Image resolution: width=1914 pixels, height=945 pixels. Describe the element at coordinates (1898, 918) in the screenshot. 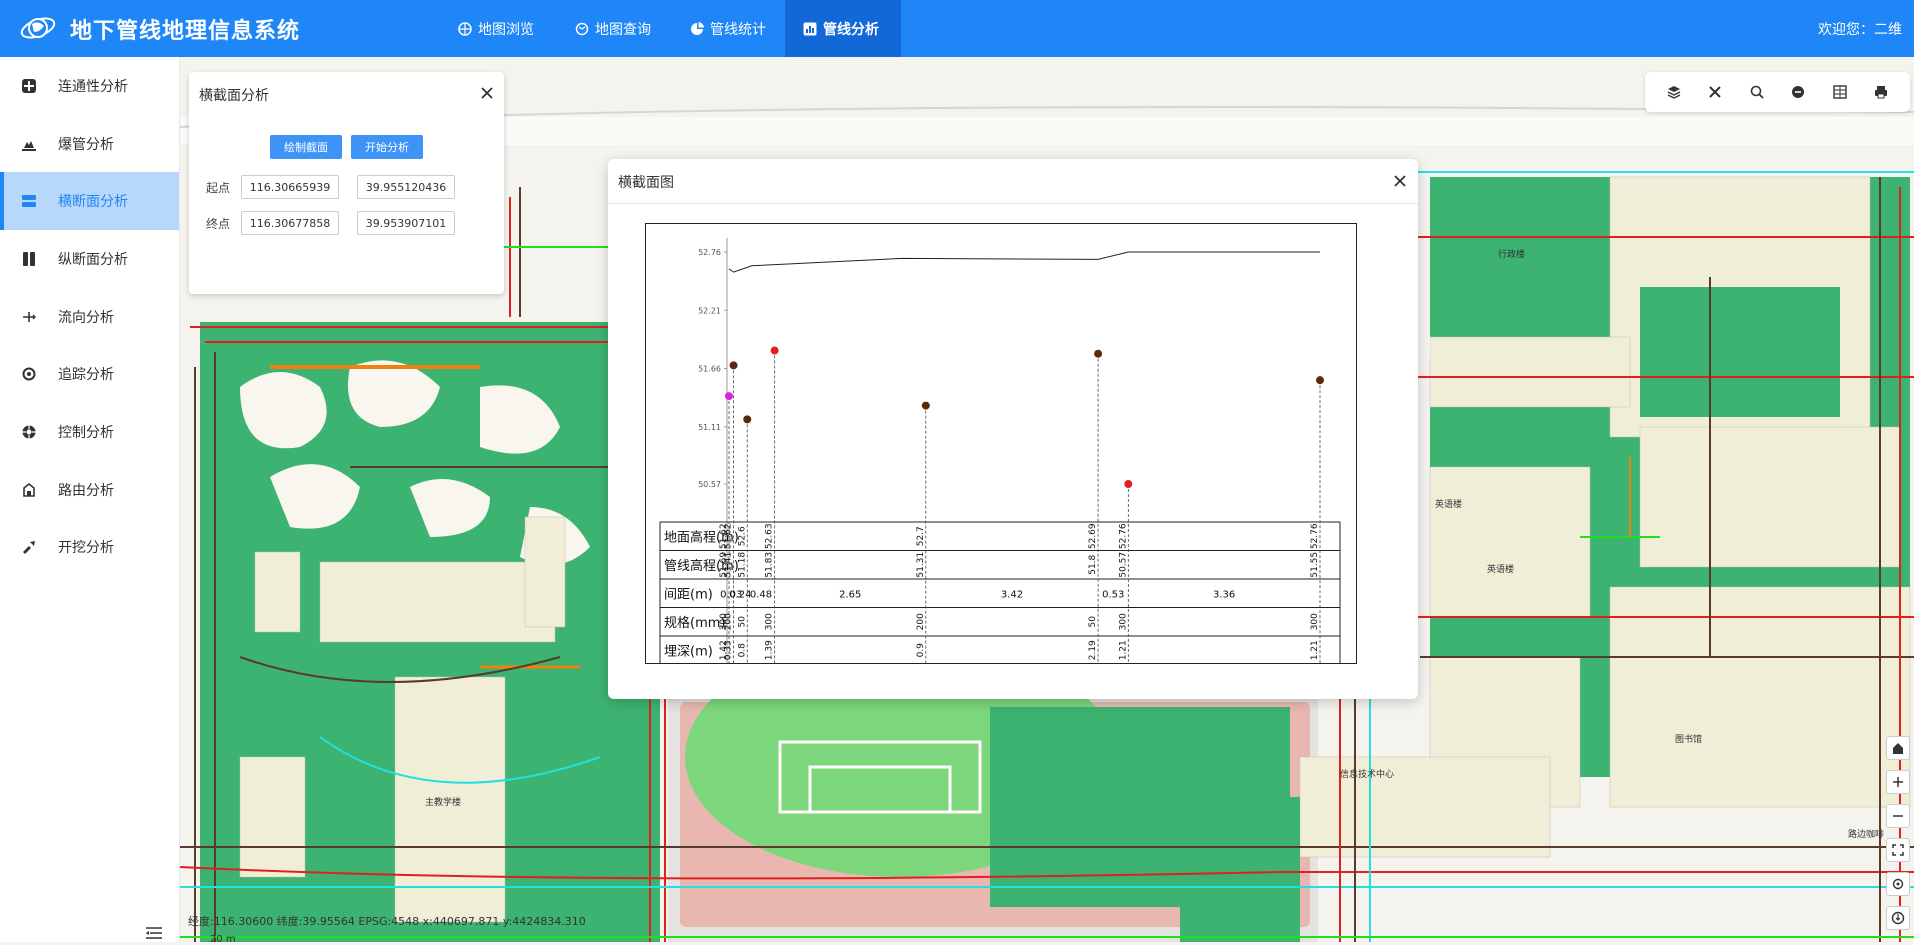

I see `compass-icon` at that location.